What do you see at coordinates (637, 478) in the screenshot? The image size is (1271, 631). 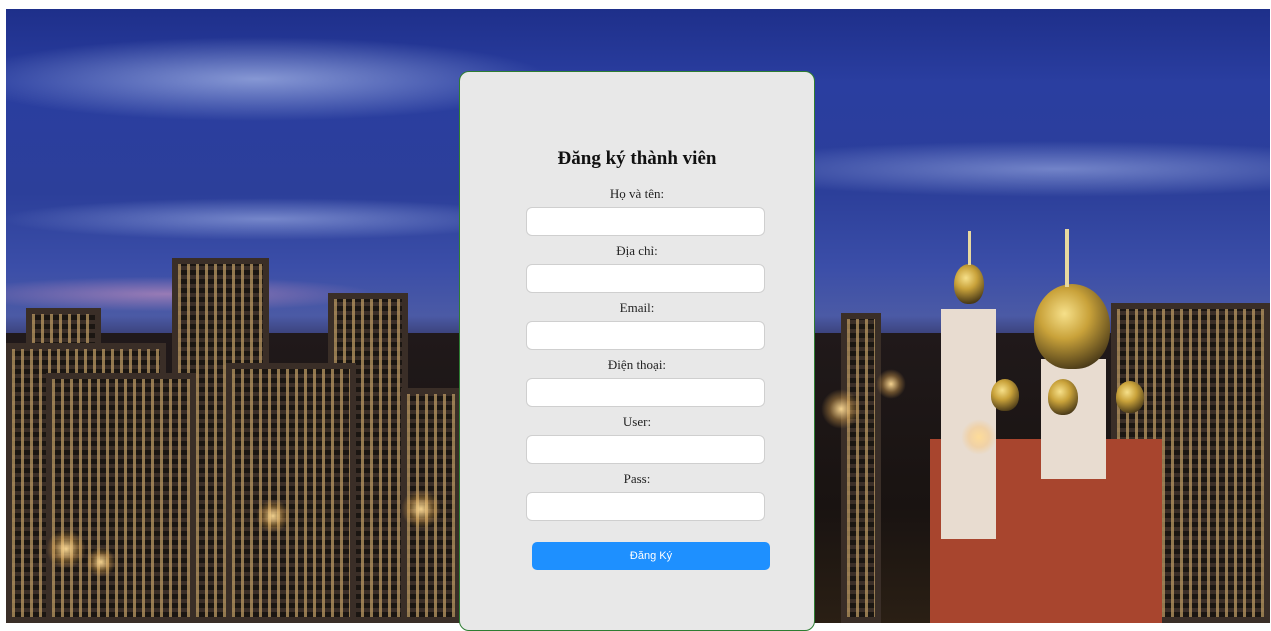 I see `password-label: Pass:` at bounding box center [637, 478].